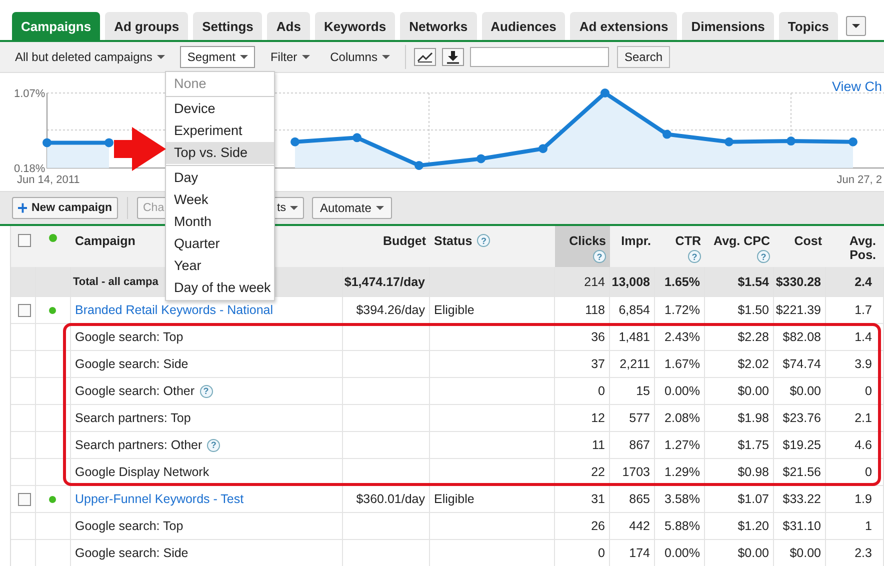 The width and height of the screenshot is (884, 566). Describe the element at coordinates (682, 472) in the screenshot. I see `table-cell: 1.29%` at that location.